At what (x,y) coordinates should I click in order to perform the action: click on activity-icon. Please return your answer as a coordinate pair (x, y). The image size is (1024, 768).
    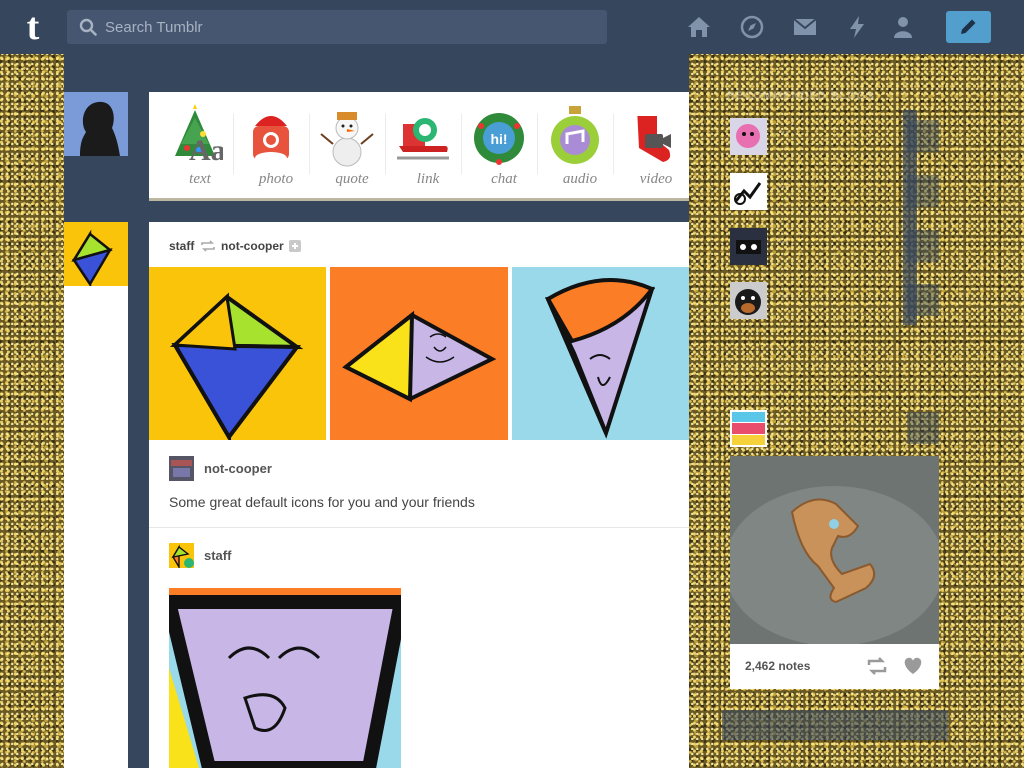
    Looking at the image, I should click on (857, 27).